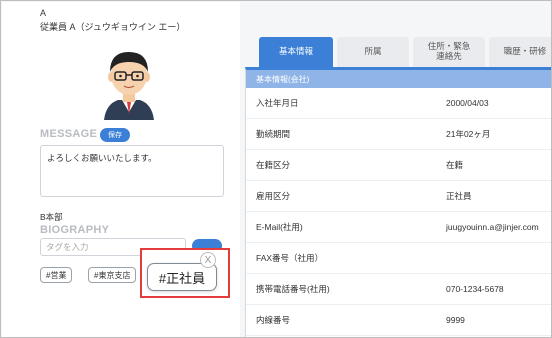  Describe the element at coordinates (492, 227) in the screenshot. I see `row-value: juugyouinn.a@jinjer.com` at that location.